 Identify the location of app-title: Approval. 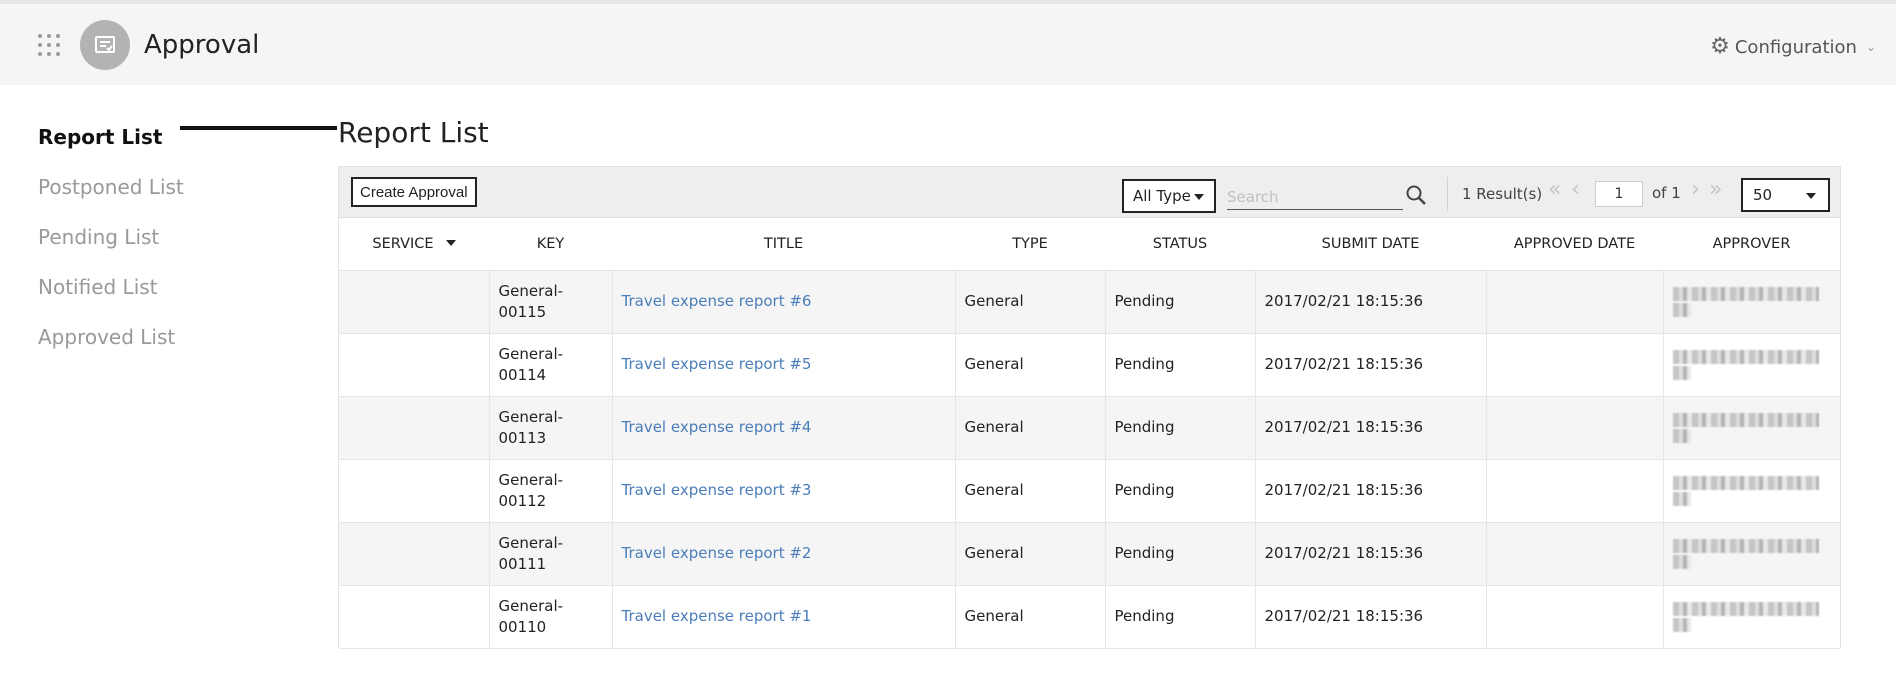
(202, 45).